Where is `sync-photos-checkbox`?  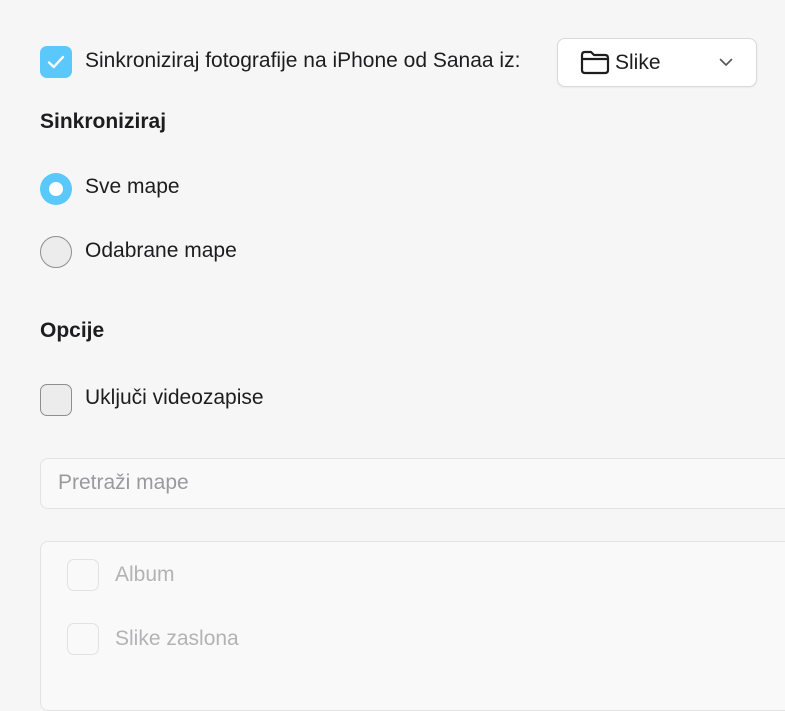 sync-photos-checkbox is located at coordinates (56, 62).